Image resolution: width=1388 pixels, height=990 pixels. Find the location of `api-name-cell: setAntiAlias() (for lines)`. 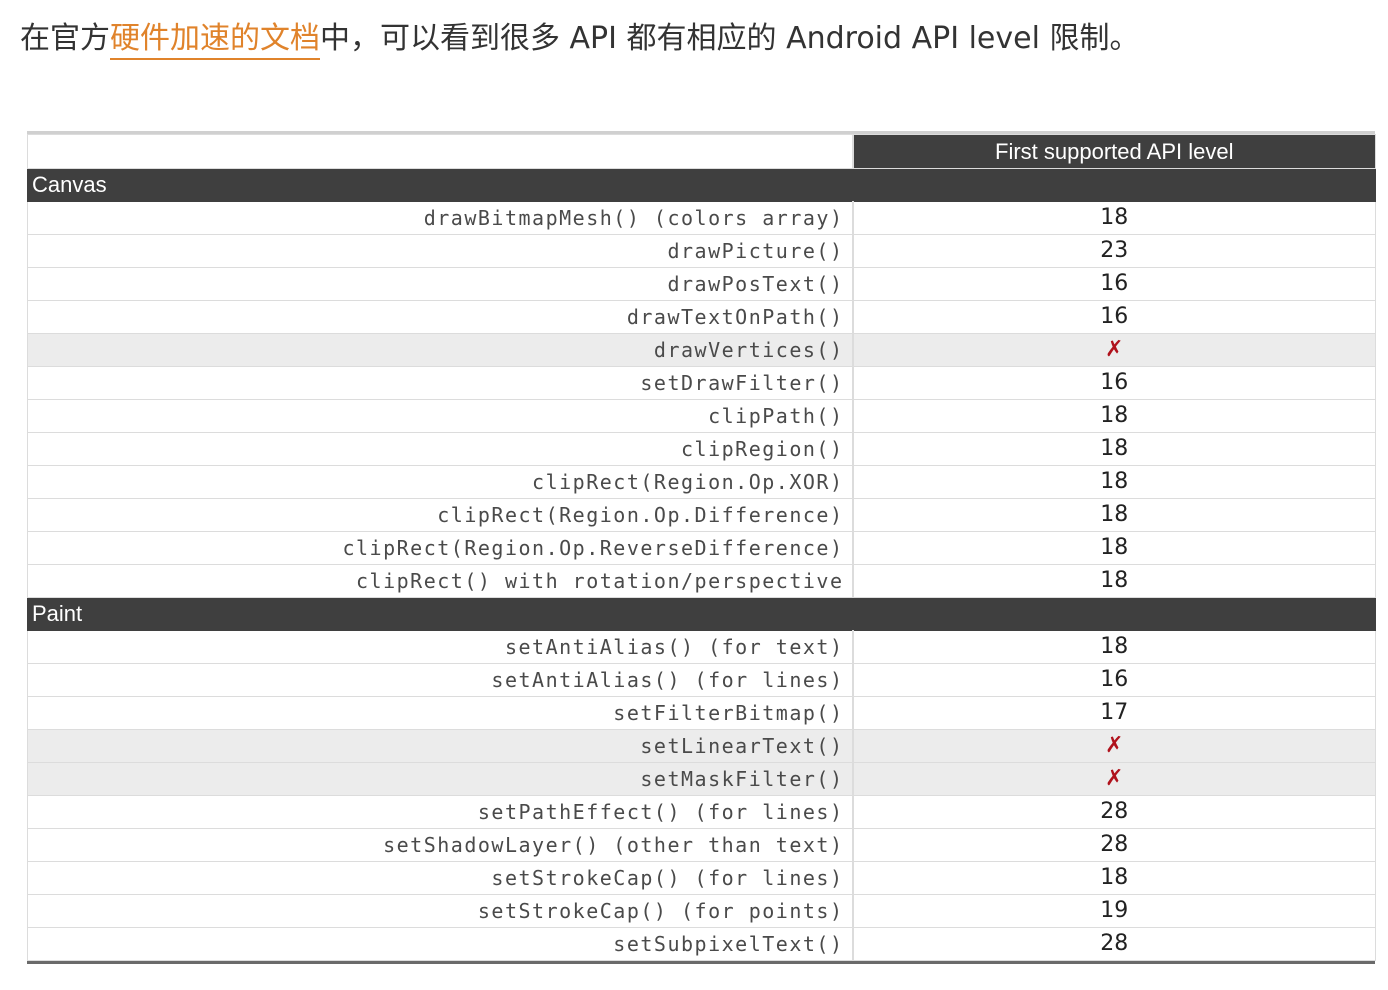

api-name-cell: setAntiAlias() (for lines) is located at coordinates (440, 680).